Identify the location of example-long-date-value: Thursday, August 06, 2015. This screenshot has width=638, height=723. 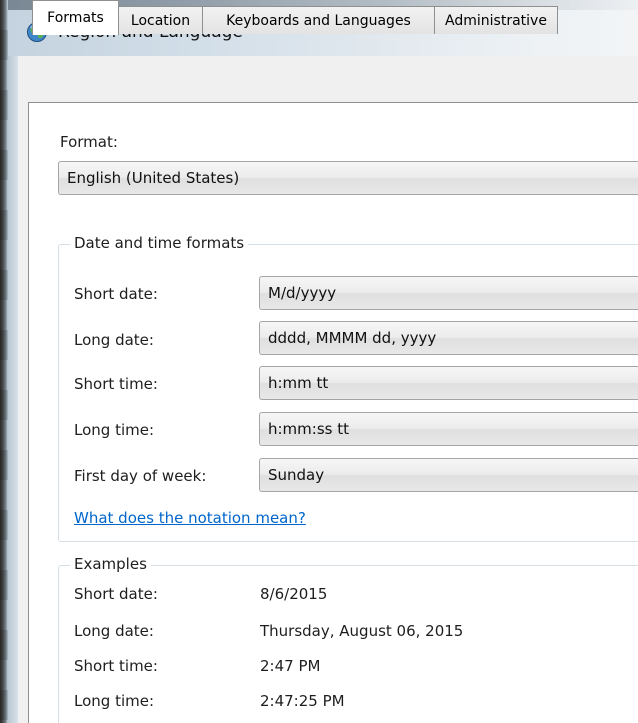
(362, 631).